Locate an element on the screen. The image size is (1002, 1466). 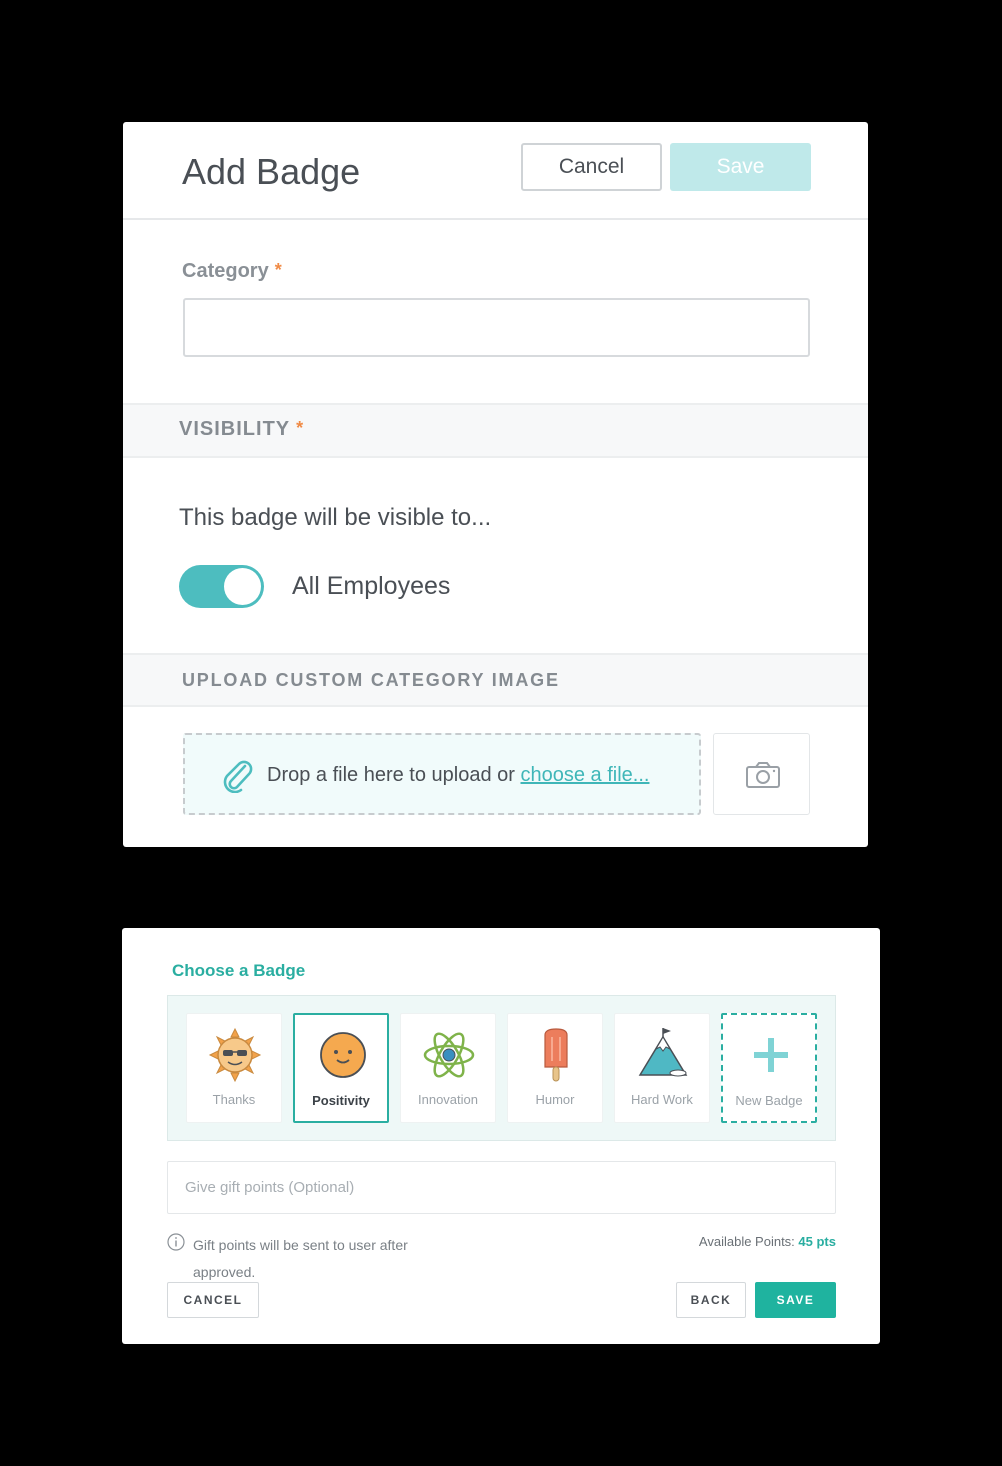
plus-icon is located at coordinates (771, 1055).